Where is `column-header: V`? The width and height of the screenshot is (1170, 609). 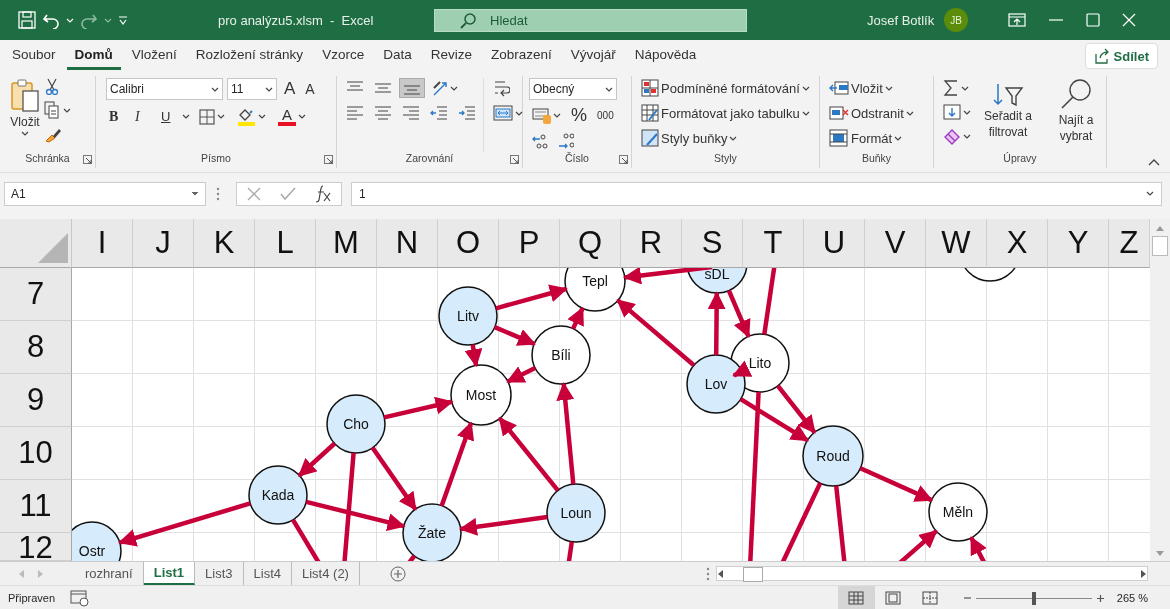 column-header: V is located at coordinates (895, 243).